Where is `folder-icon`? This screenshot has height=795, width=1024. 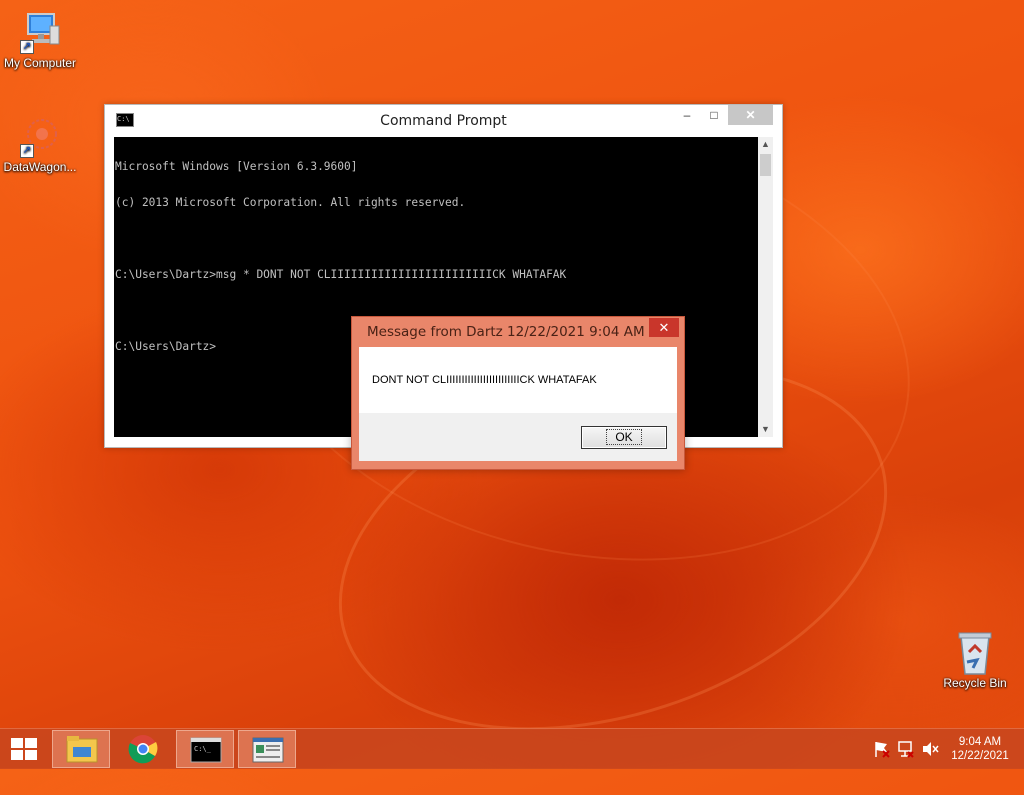 folder-icon is located at coordinates (82, 749).